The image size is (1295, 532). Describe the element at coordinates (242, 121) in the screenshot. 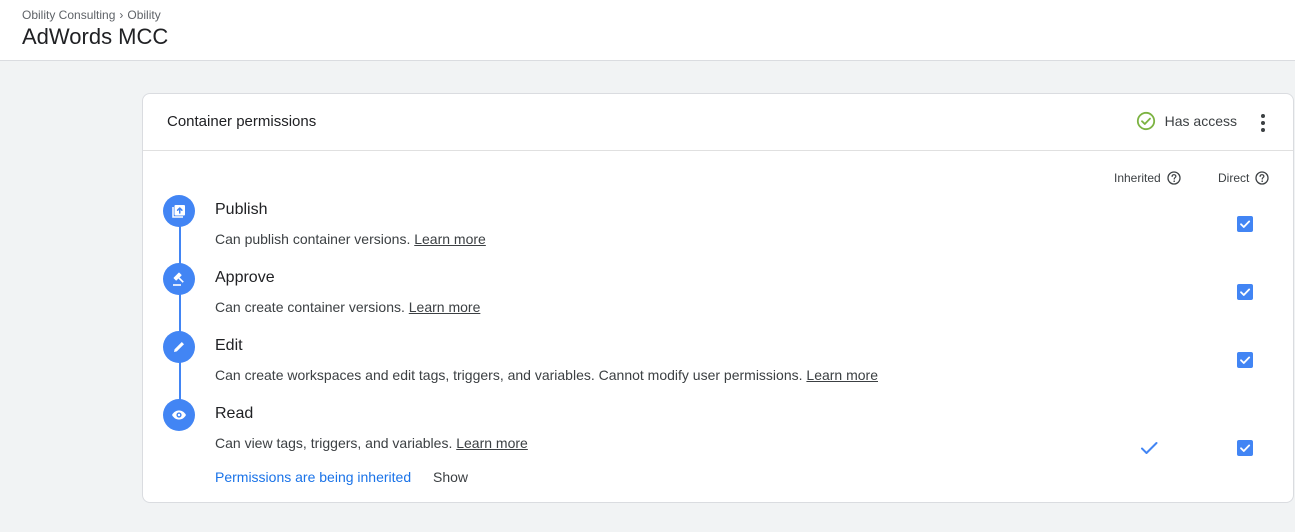

I see `card-title: Container permissions` at that location.